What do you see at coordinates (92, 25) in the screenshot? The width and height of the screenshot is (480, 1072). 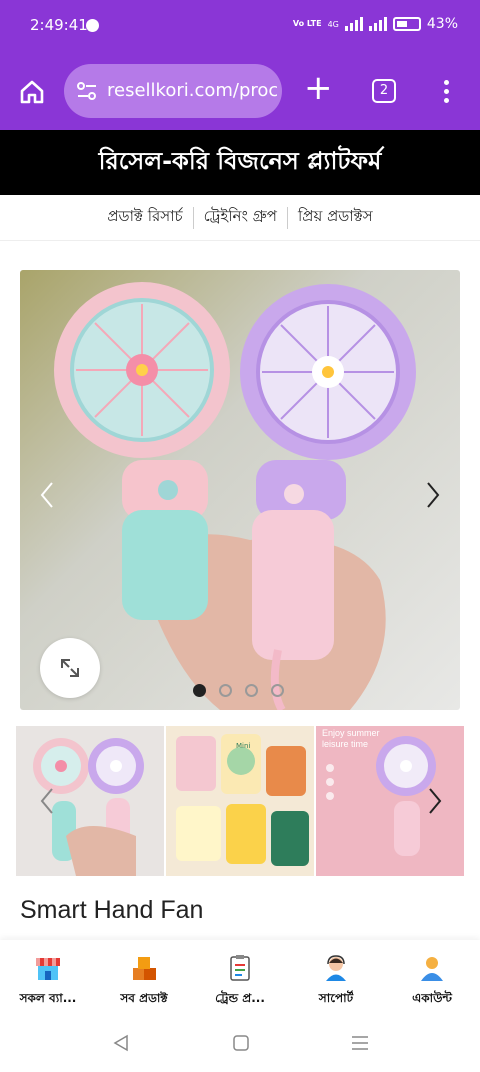 I see `messenger-icon` at bounding box center [92, 25].